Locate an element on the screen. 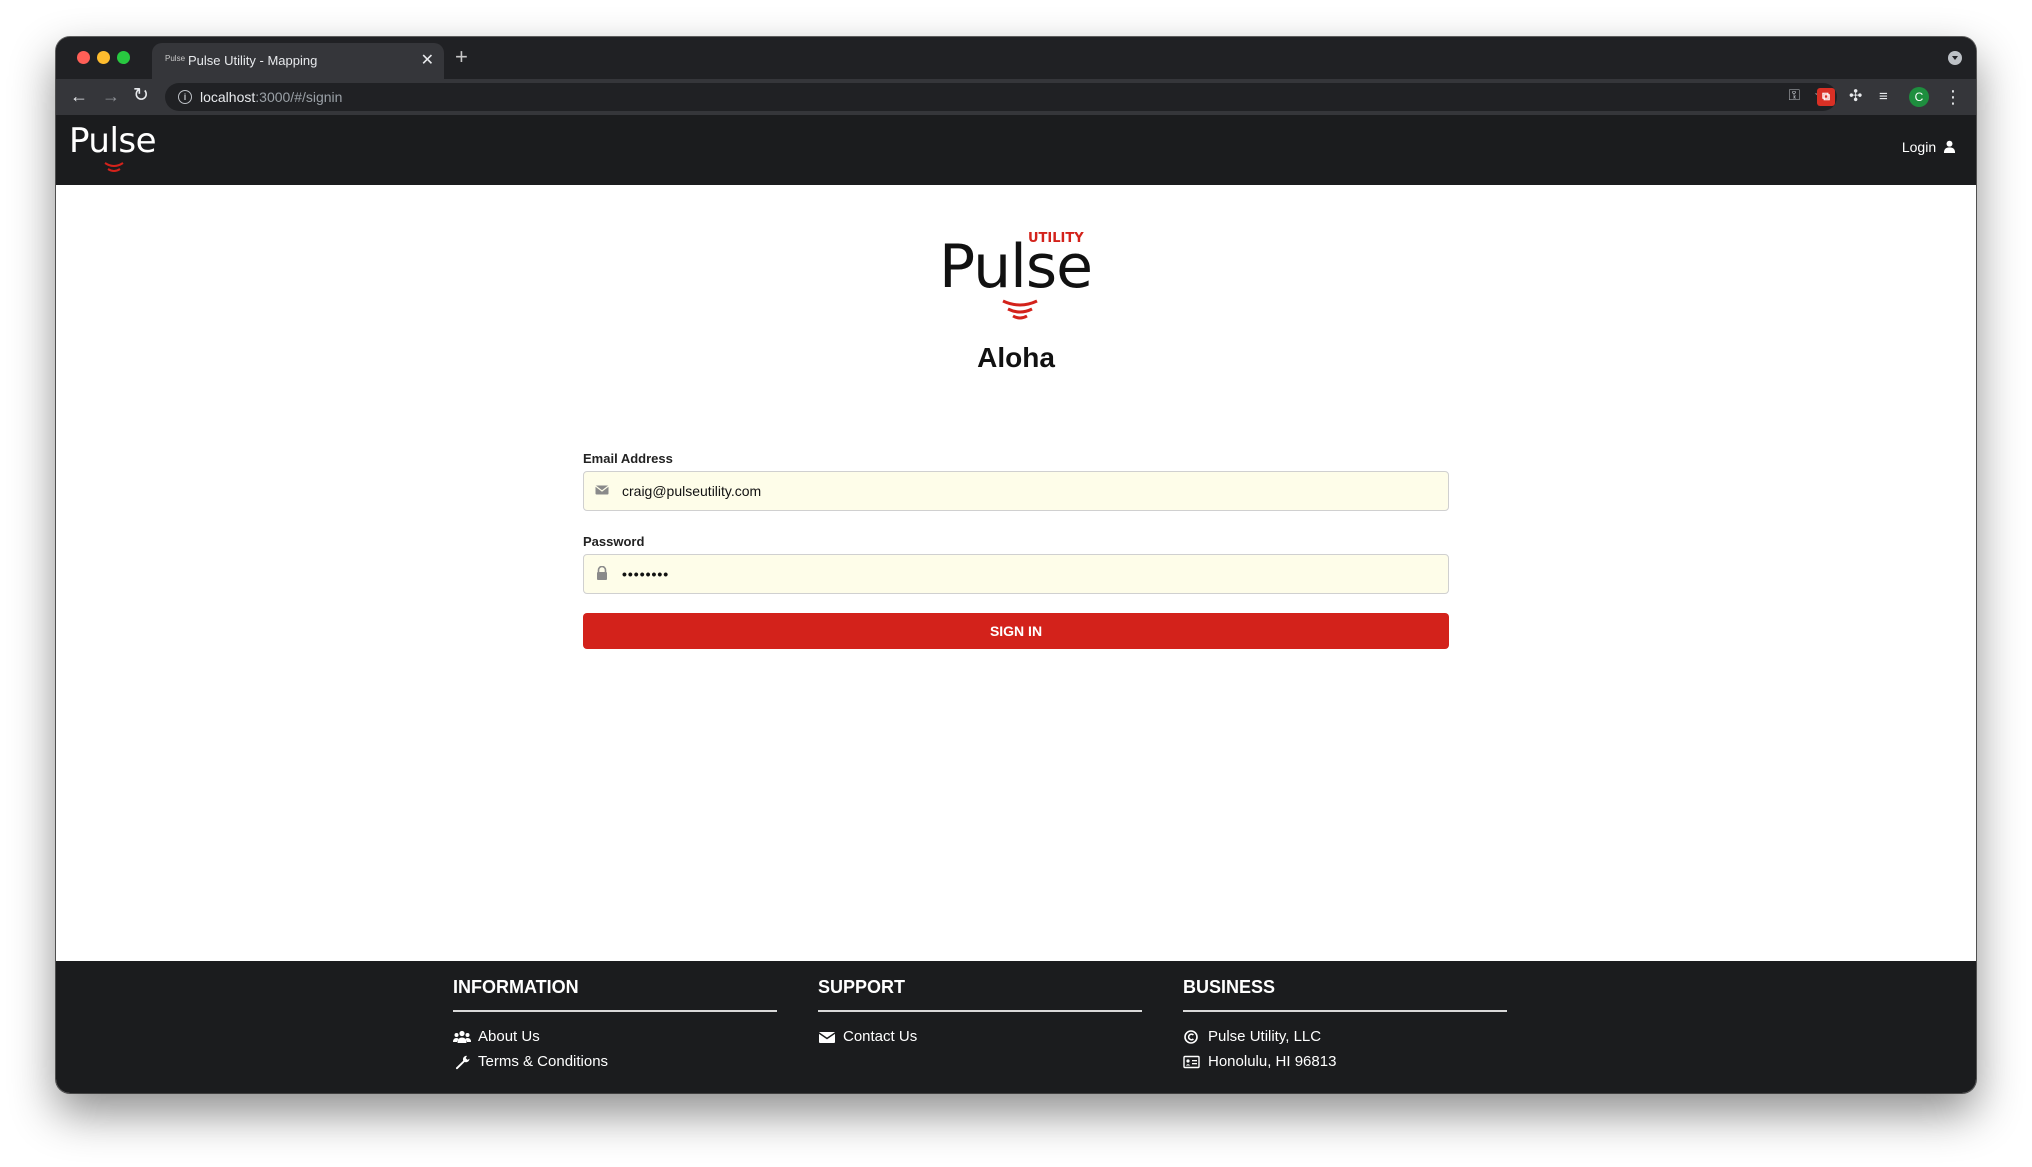  address-bar: i localhost:3000/#/signin ⚿ ☆ is located at coordinates (1001, 97).